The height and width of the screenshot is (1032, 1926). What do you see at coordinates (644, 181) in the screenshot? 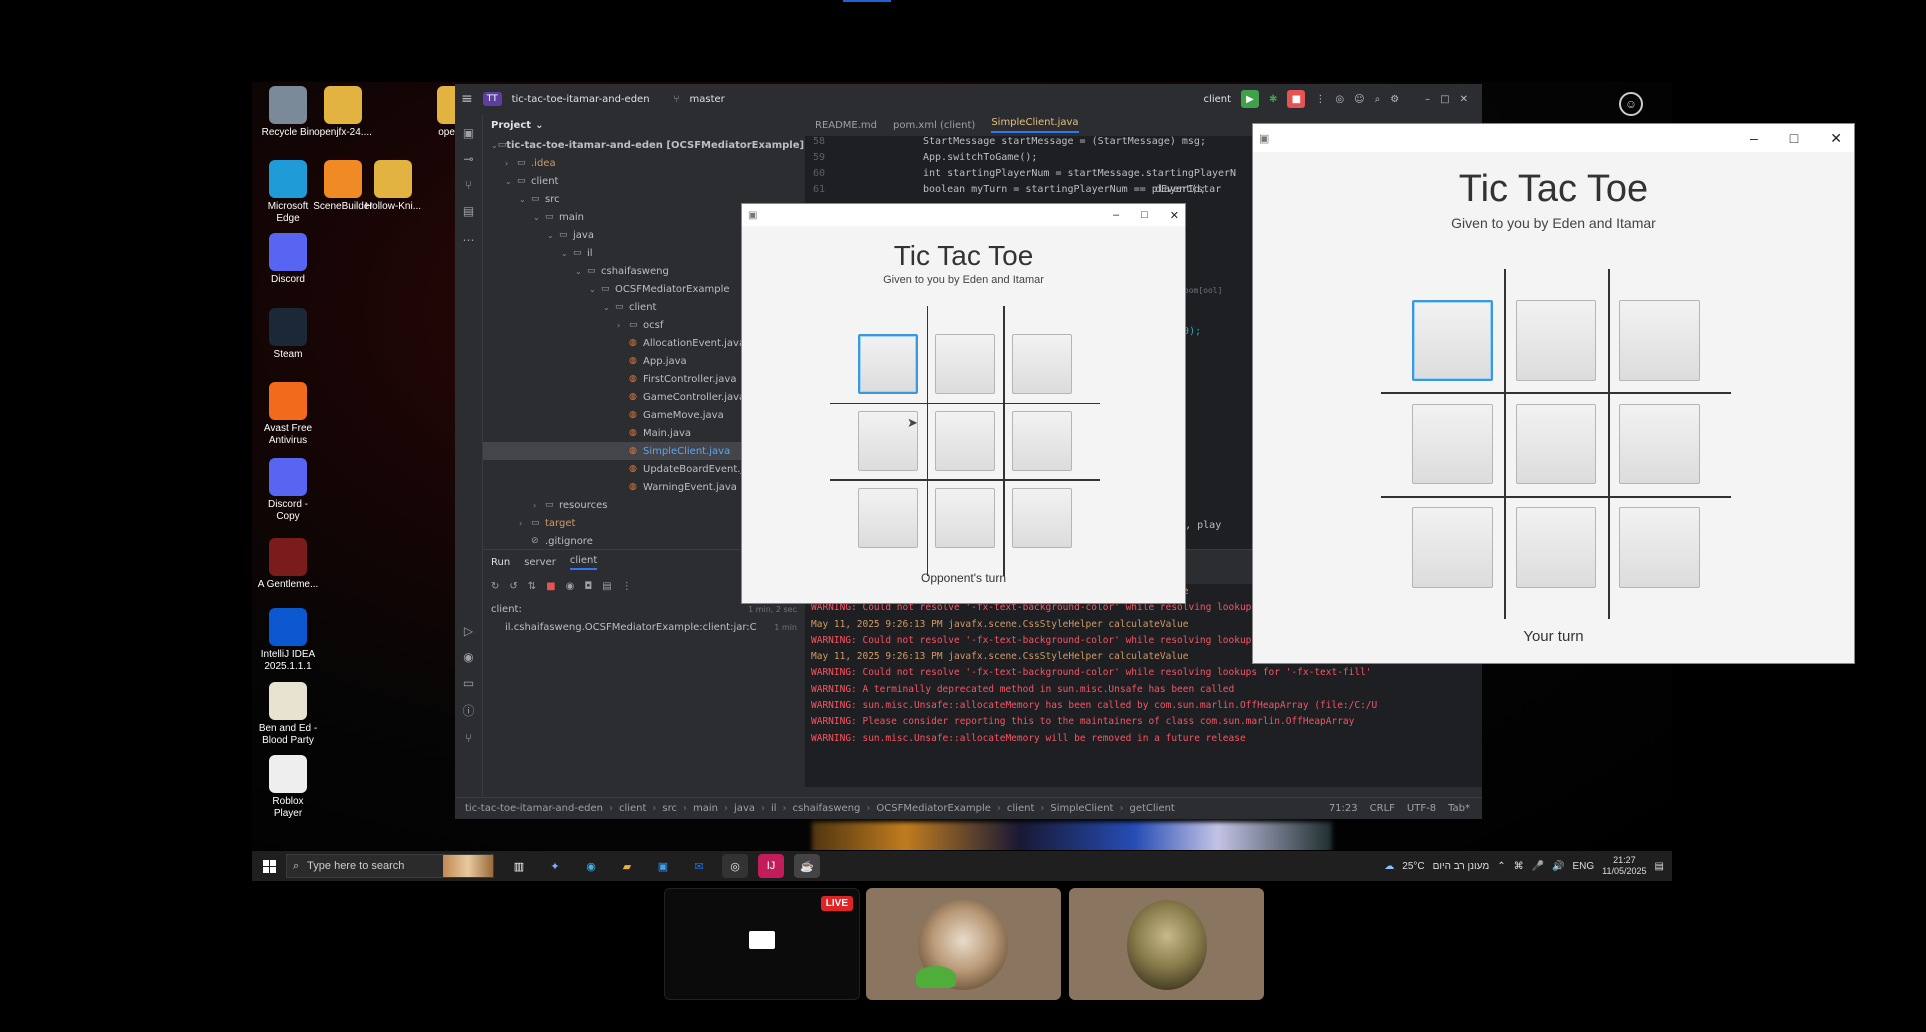
I see `tree-row: ⌄ ▭ client` at bounding box center [644, 181].